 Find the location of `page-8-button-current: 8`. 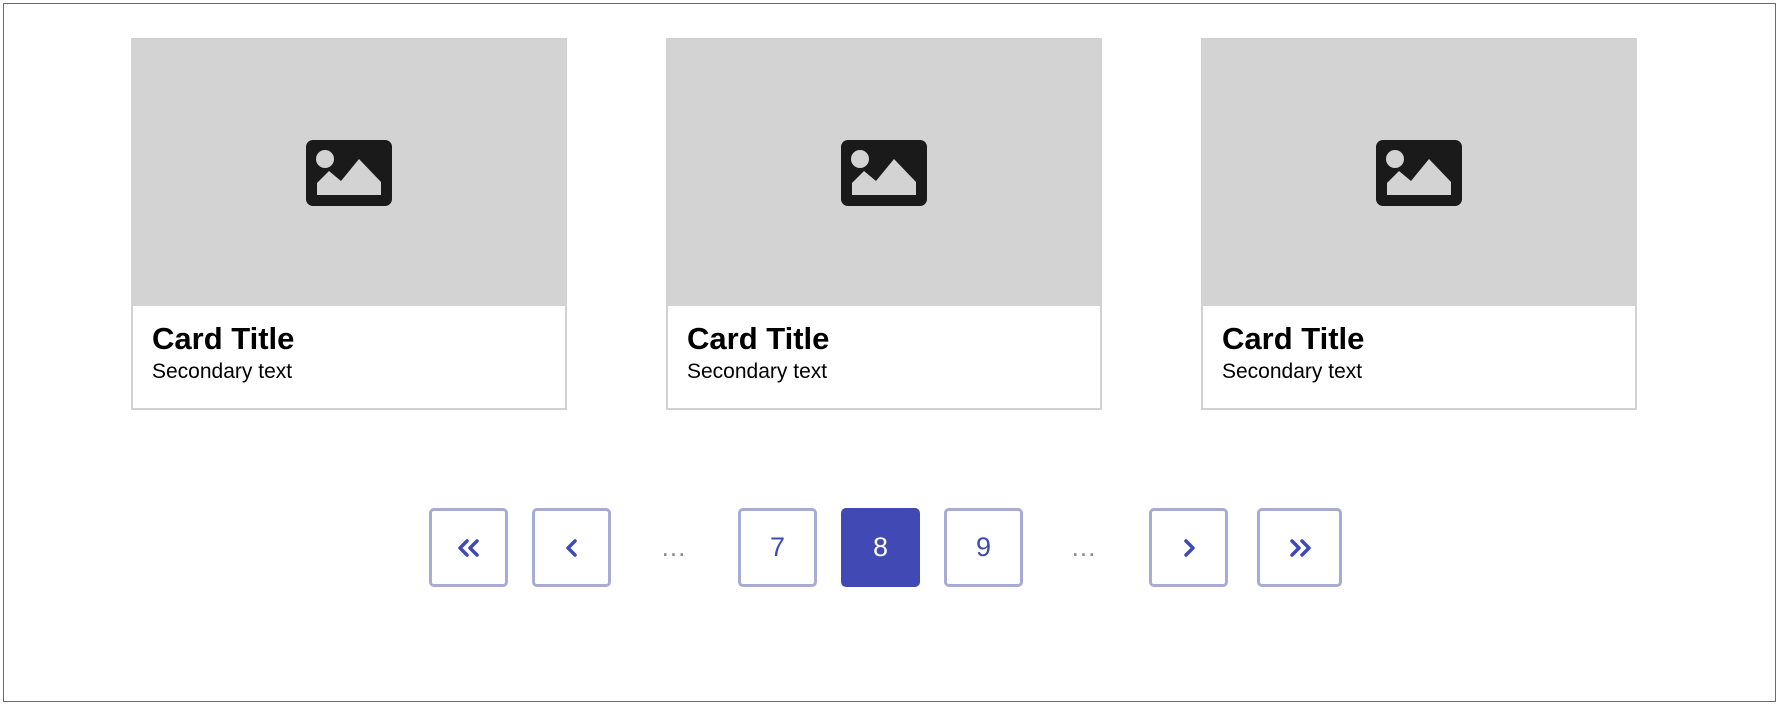

page-8-button-current: 8 is located at coordinates (880, 547).